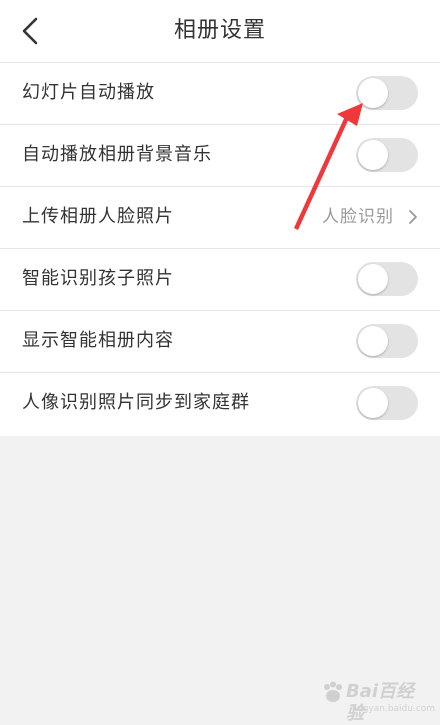 Image resolution: width=440 pixels, height=725 pixels. I want to click on watermark-url: jingyan.baidu.com, so click(394, 709).